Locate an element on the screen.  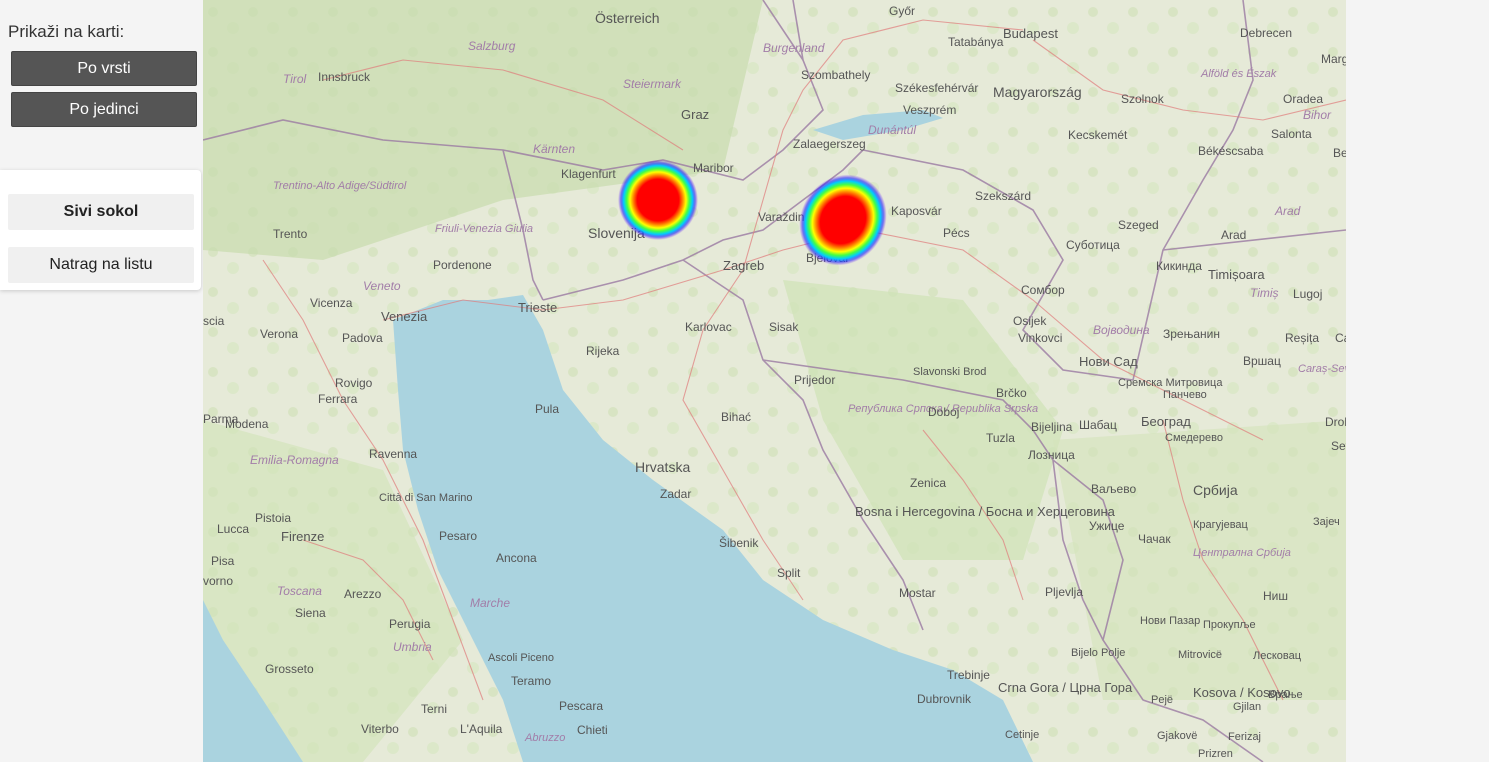
label-terni: Terni is located at coordinates (434, 709).